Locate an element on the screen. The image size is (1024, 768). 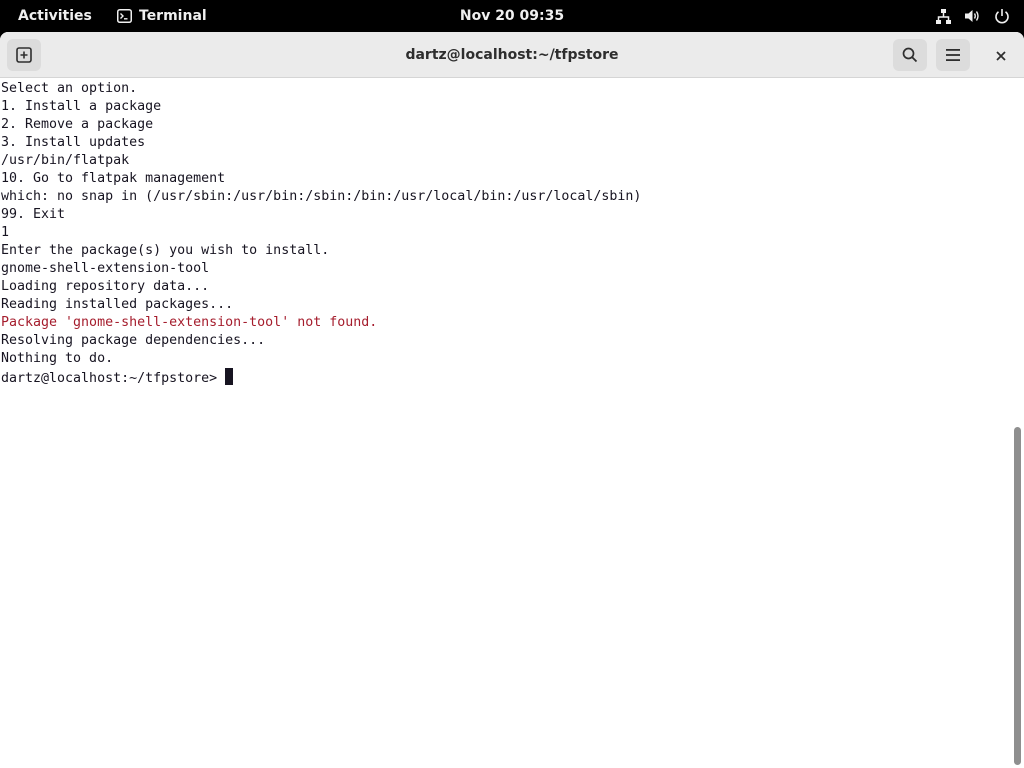
close-icon is located at coordinates (1001, 55).